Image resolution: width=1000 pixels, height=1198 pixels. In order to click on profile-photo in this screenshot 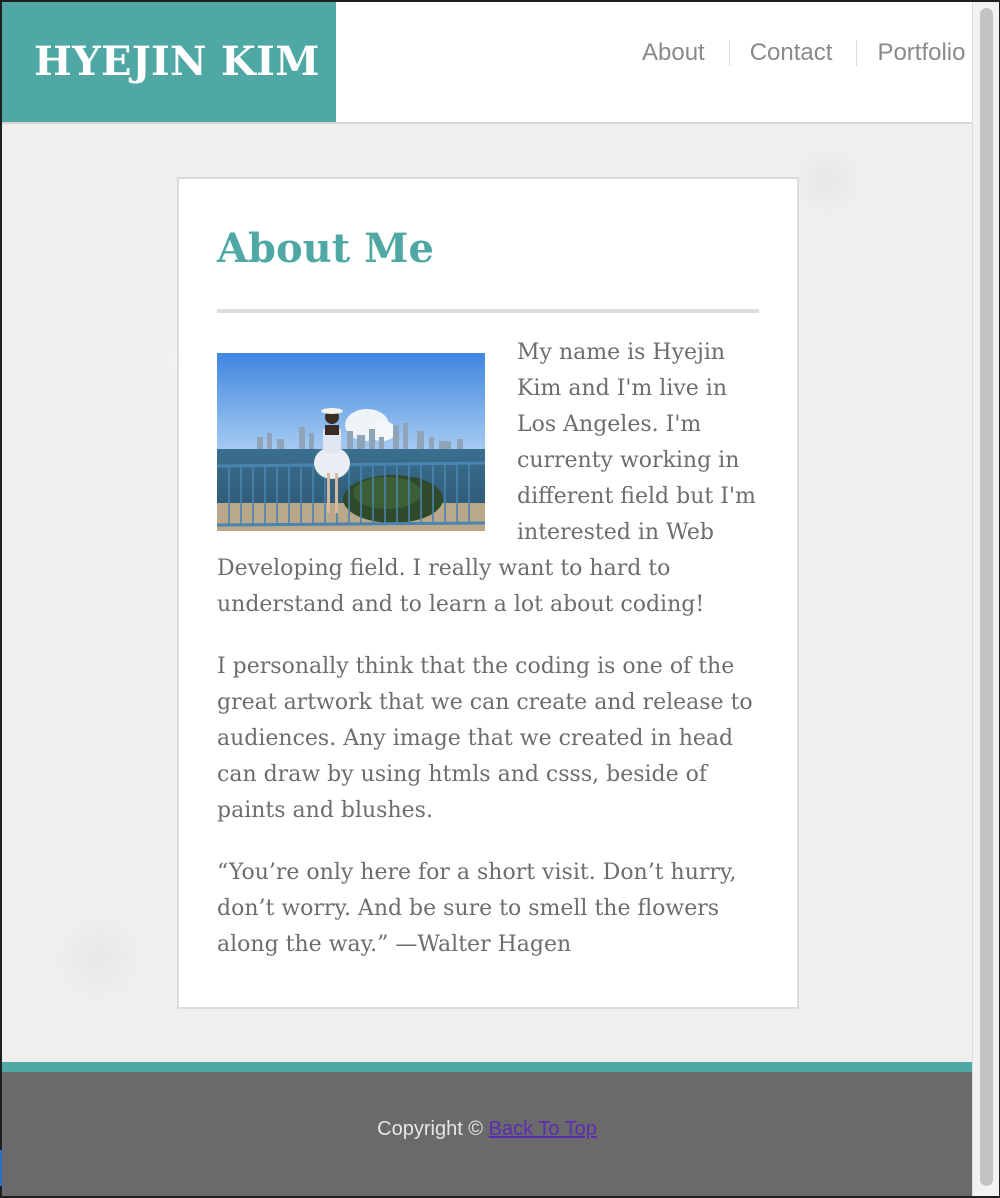, I will do `click(351, 442)`.